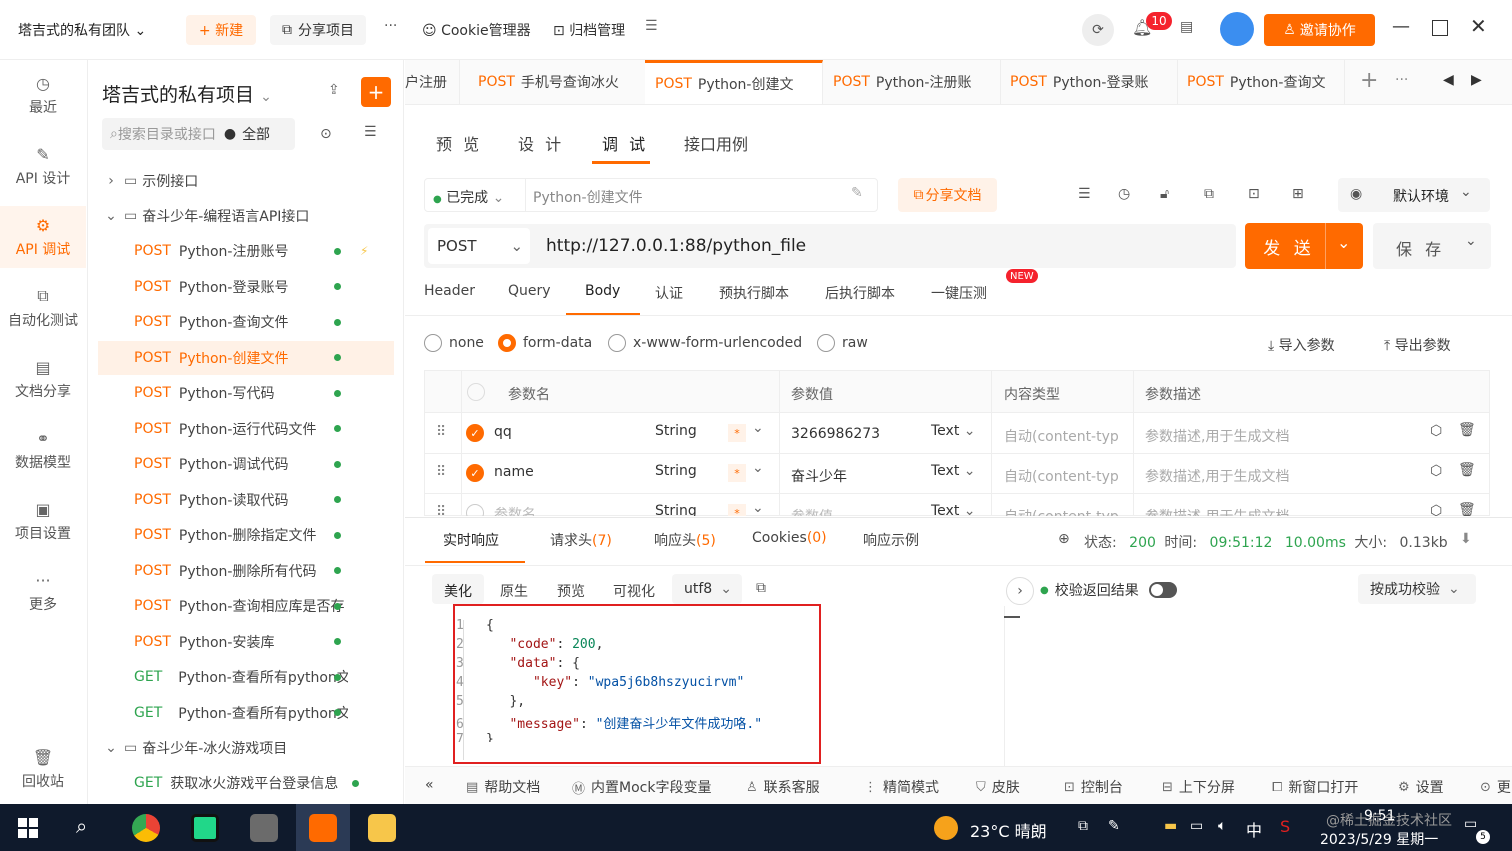  Describe the element at coordinates (541, 143) in the screenshot. I see `subtab-design: 设 计` at that location.